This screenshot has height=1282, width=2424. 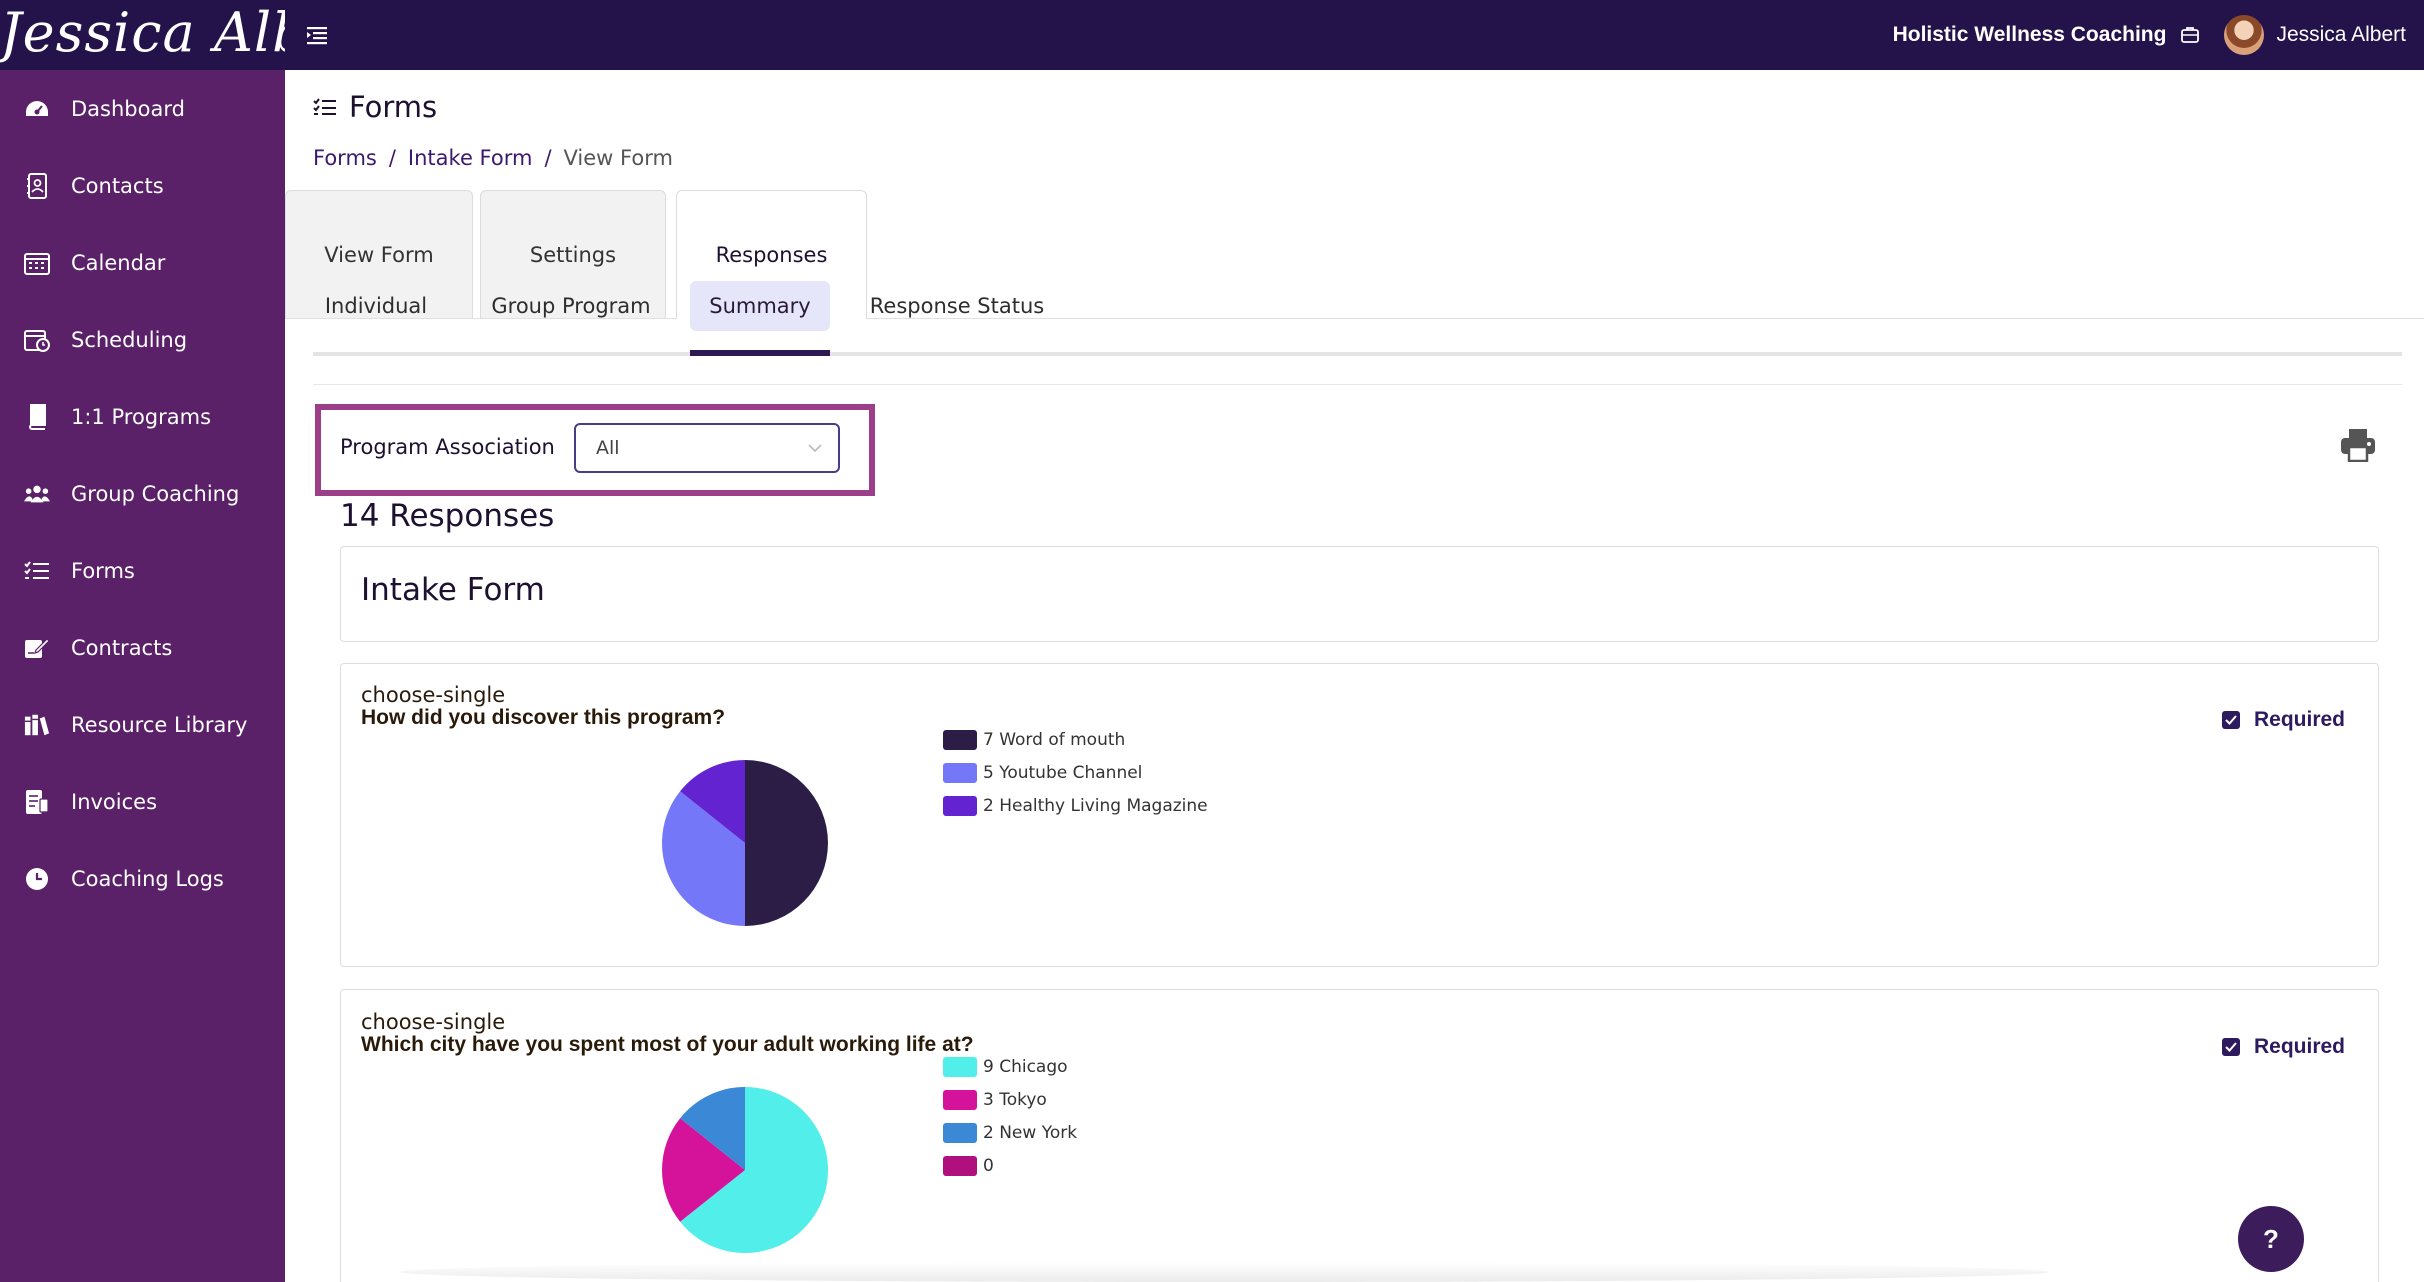 What do you see at coordinates (345, 158) in the screenshot?
I see `breadcrumb-forms: Forms` at bounding box center [345, 158].